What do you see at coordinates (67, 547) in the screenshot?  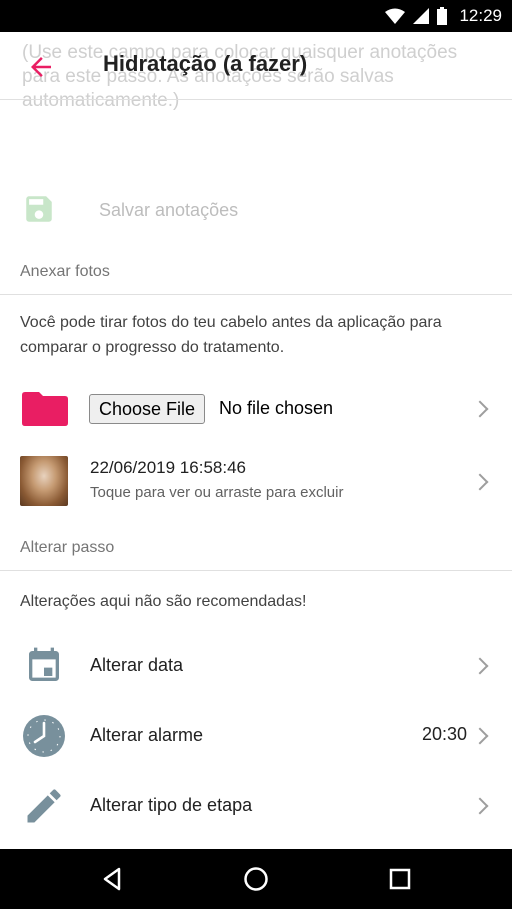 I see `step-section-title: Alterar passo` at bounding box center [67, 547].